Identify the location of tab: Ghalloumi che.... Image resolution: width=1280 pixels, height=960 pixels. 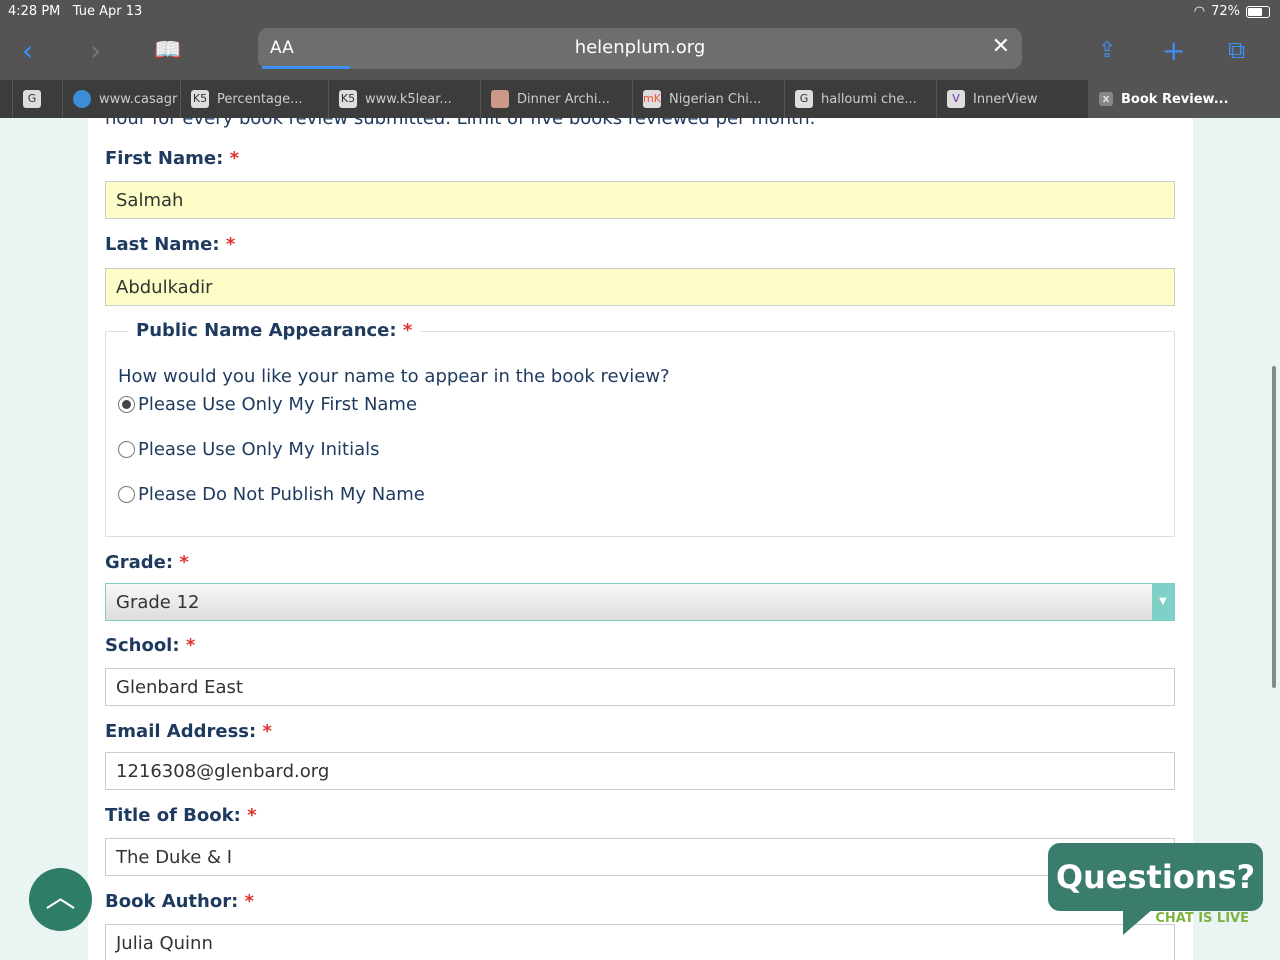
(860, 99).